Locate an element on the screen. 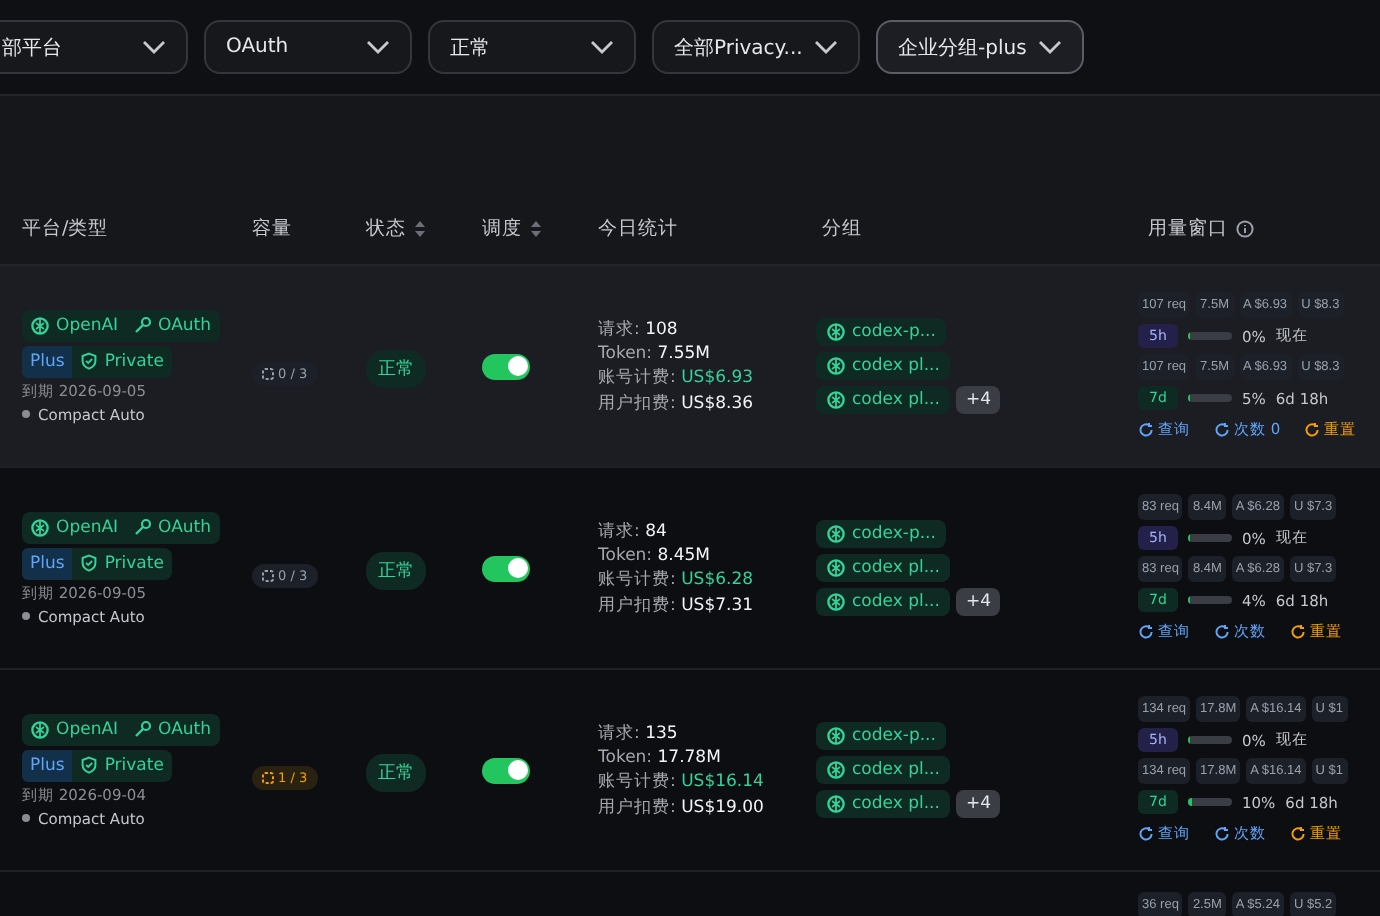 This screenshot has width=1380, height=916. stat-line: 请求: 108 is located at coordinates (639, 329).